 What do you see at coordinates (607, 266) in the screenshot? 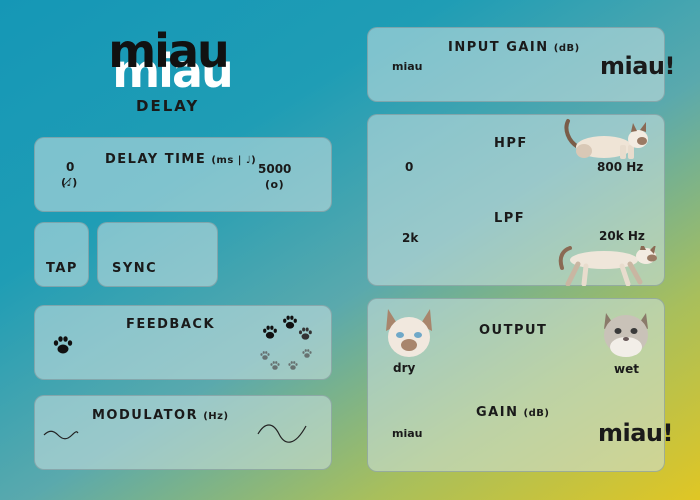
I see `walking-cat-image` at bounding box center [607, 266].